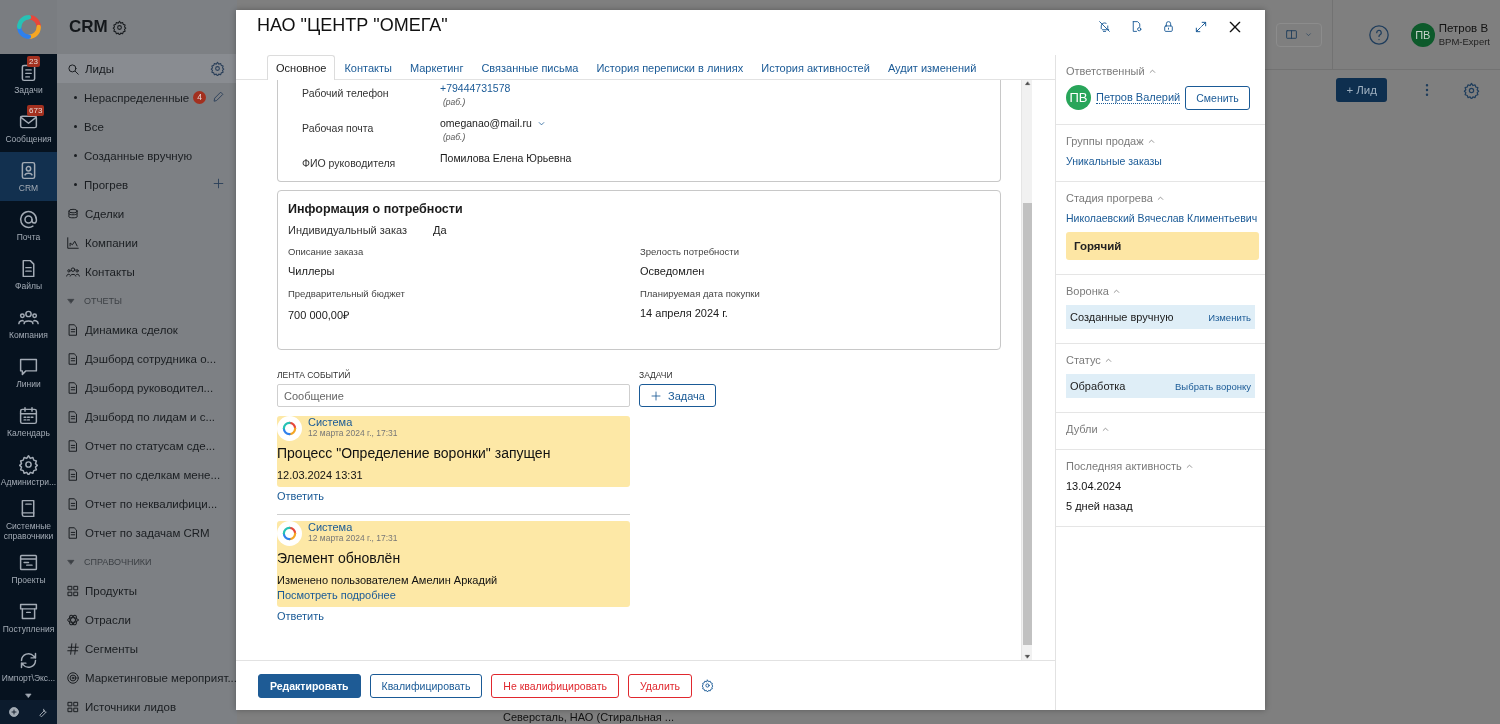  Describe the element at coordinates (1308, 34) in the screenshot. I see `caret-down-icon` at that location.